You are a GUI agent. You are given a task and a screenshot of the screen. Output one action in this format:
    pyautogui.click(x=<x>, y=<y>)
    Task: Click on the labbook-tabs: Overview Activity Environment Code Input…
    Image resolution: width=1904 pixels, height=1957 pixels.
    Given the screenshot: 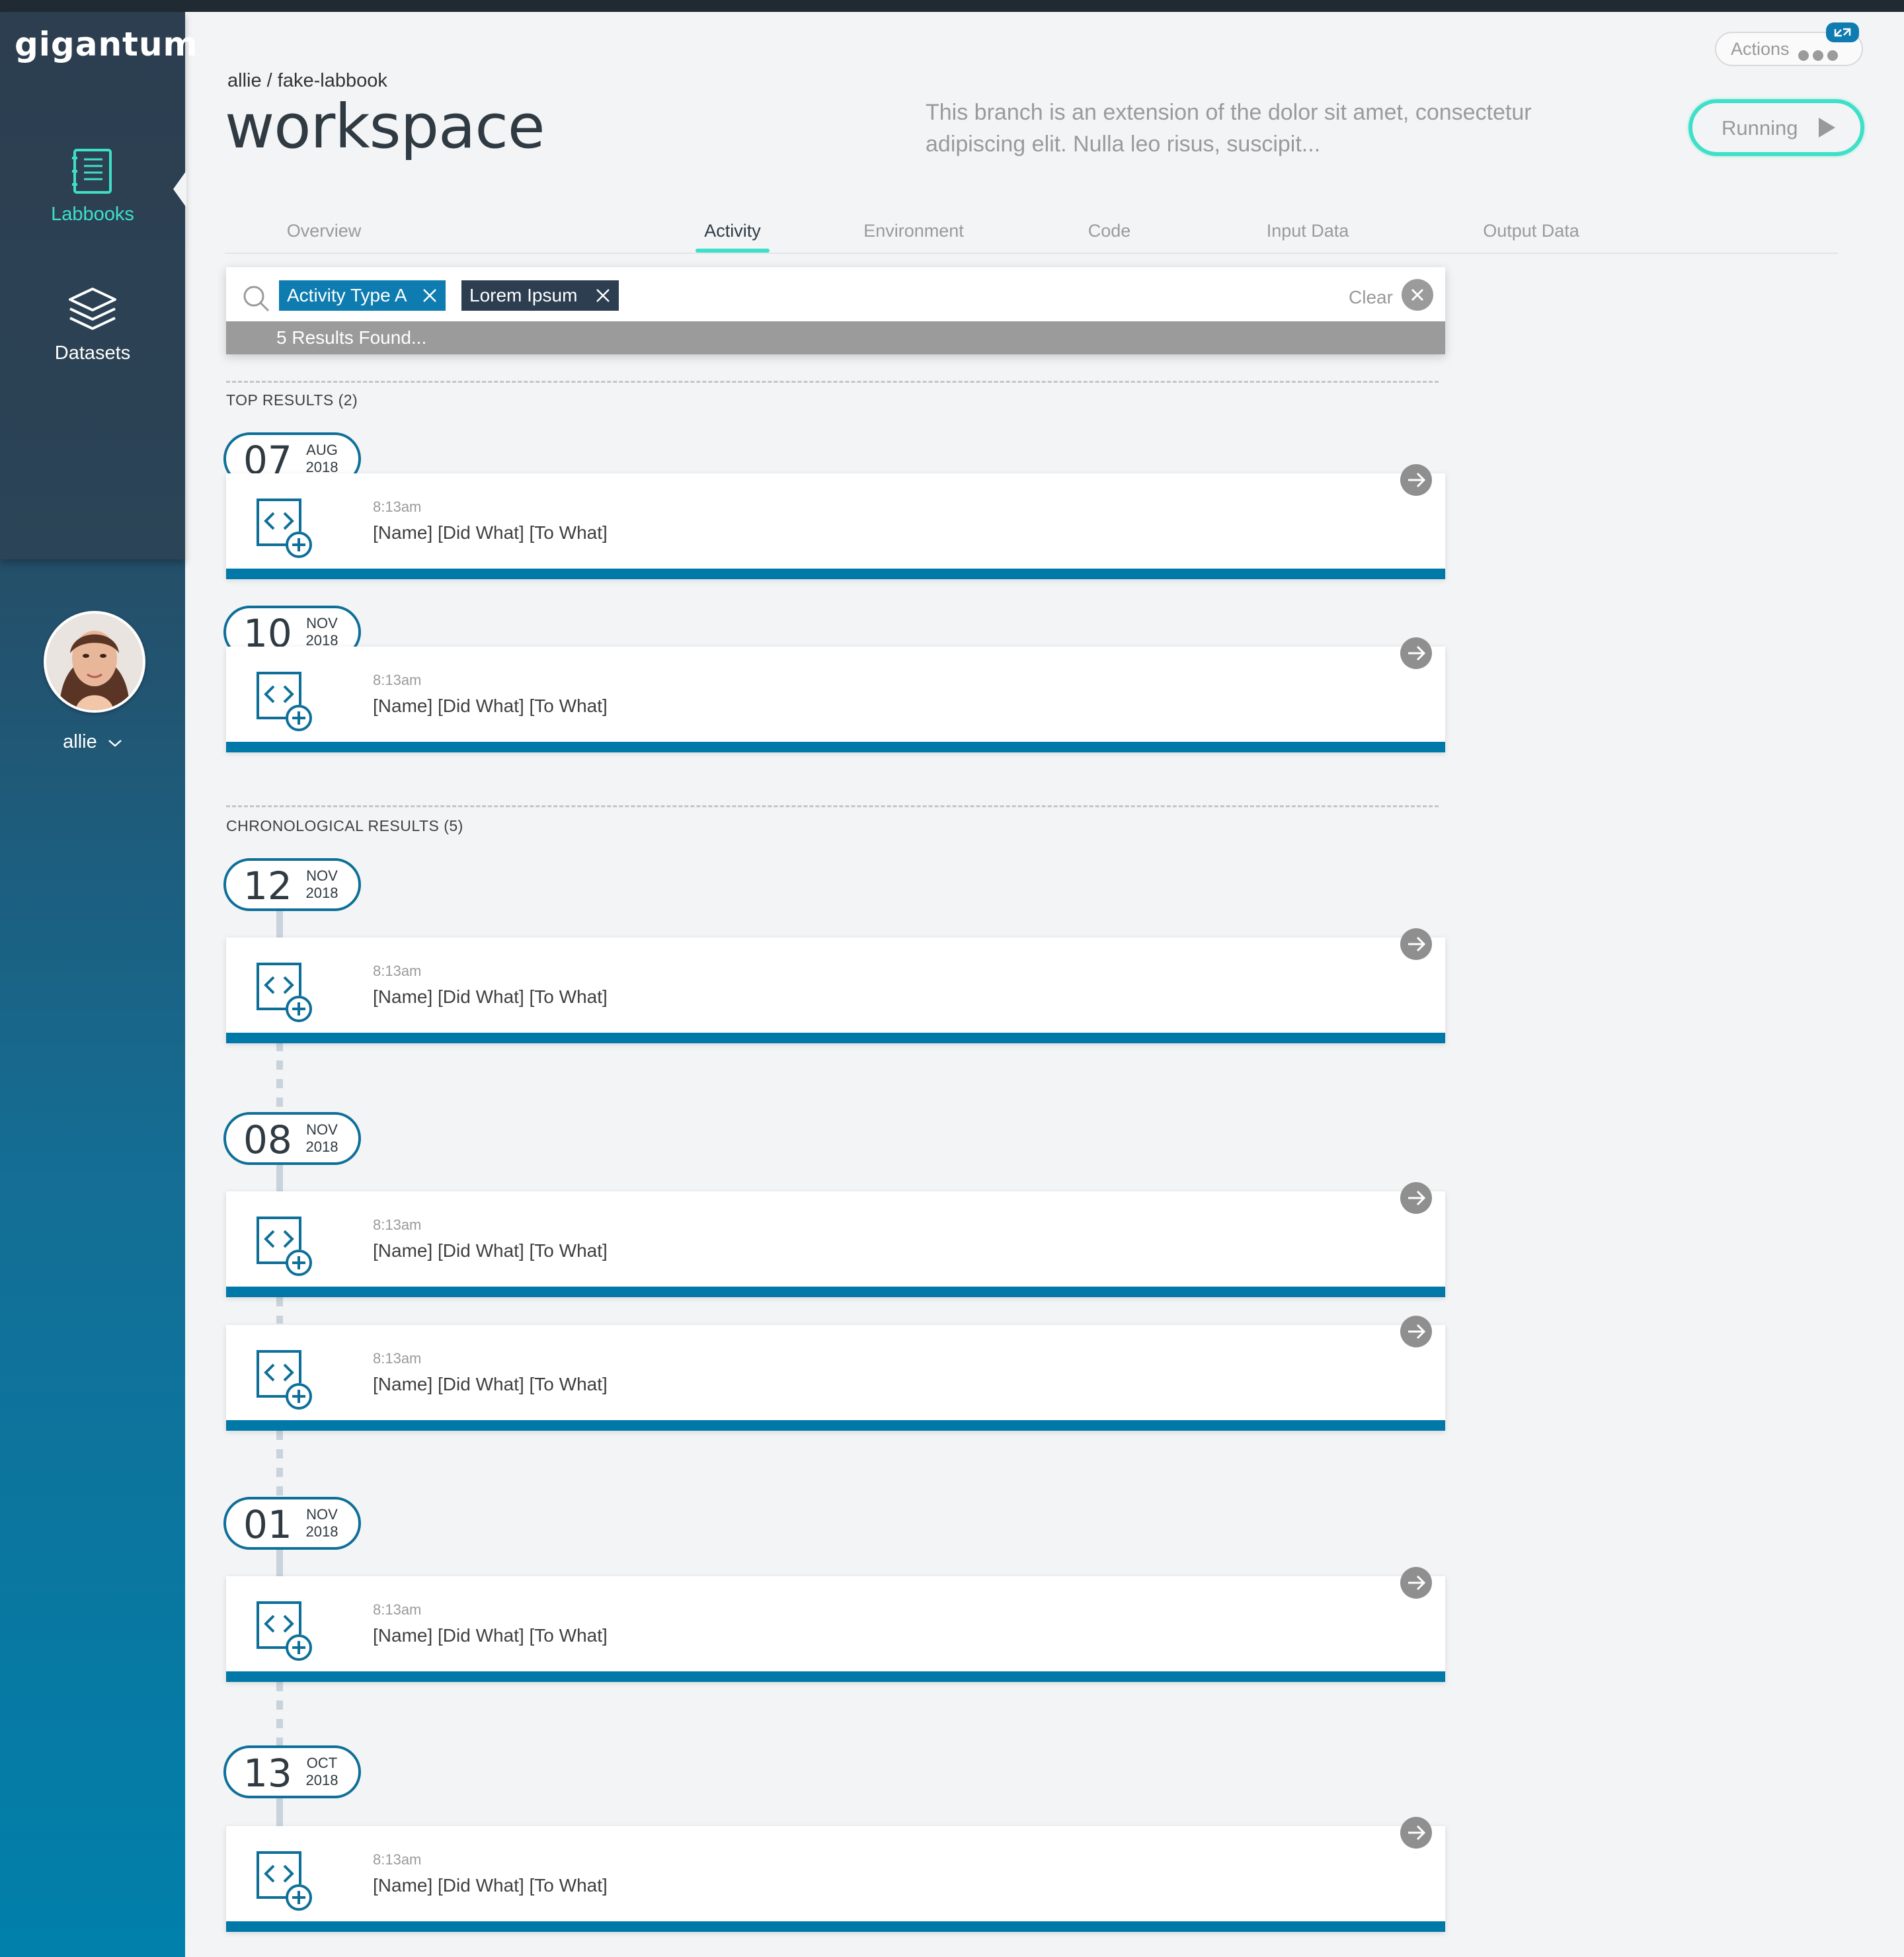 What is the action you would take?
    pyautogui.click(x=1031, y=236)
    